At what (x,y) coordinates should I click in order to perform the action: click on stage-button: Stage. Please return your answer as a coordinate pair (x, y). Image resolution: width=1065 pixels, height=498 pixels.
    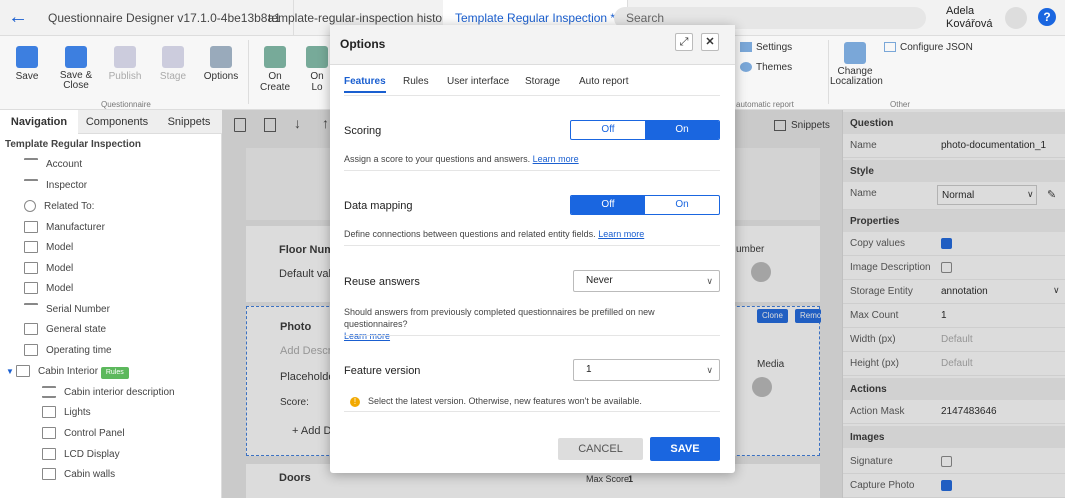
    Looking at the image, I should click on (173, 64).